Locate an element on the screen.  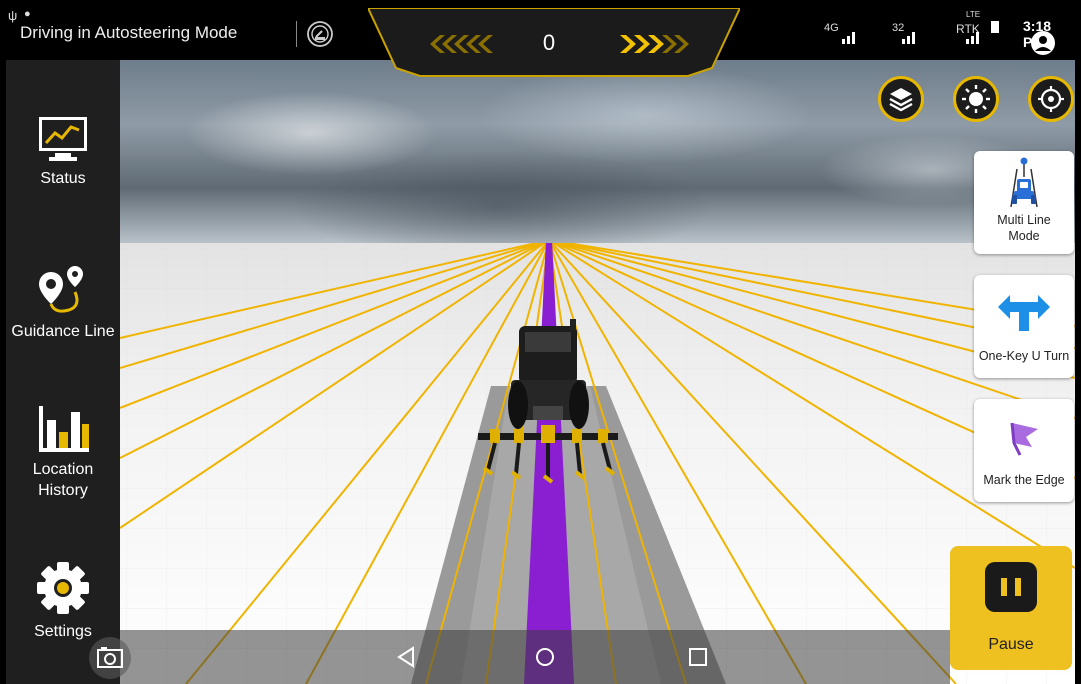
mark-the-edge-button: Mark the Edge is located at coordinates (1024, 450).